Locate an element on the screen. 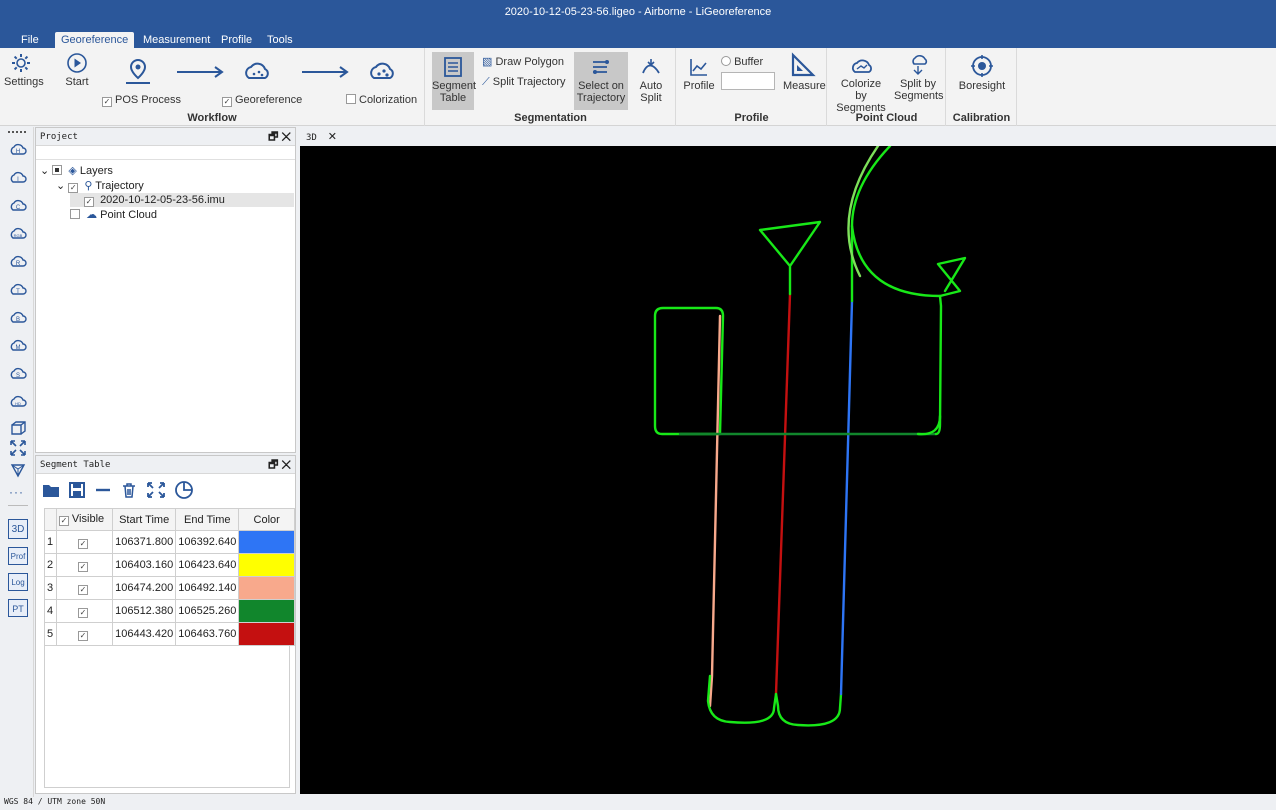 Image resolution: width=1276 pixels, height=810 pixels. table-row: 1 ✓ 106371.800 106392.640 is located at coordinates (169, 542).